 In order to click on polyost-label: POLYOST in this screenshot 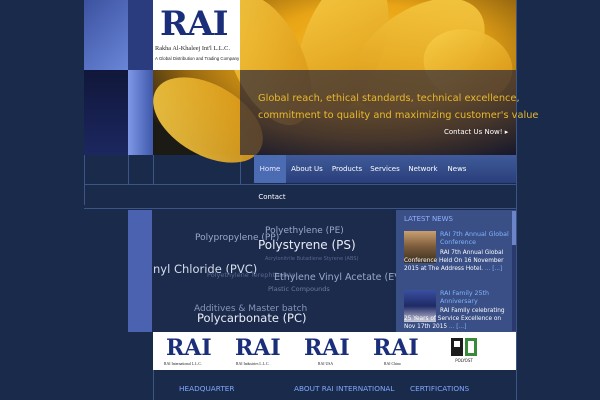, I will do `click(464, 360)`.